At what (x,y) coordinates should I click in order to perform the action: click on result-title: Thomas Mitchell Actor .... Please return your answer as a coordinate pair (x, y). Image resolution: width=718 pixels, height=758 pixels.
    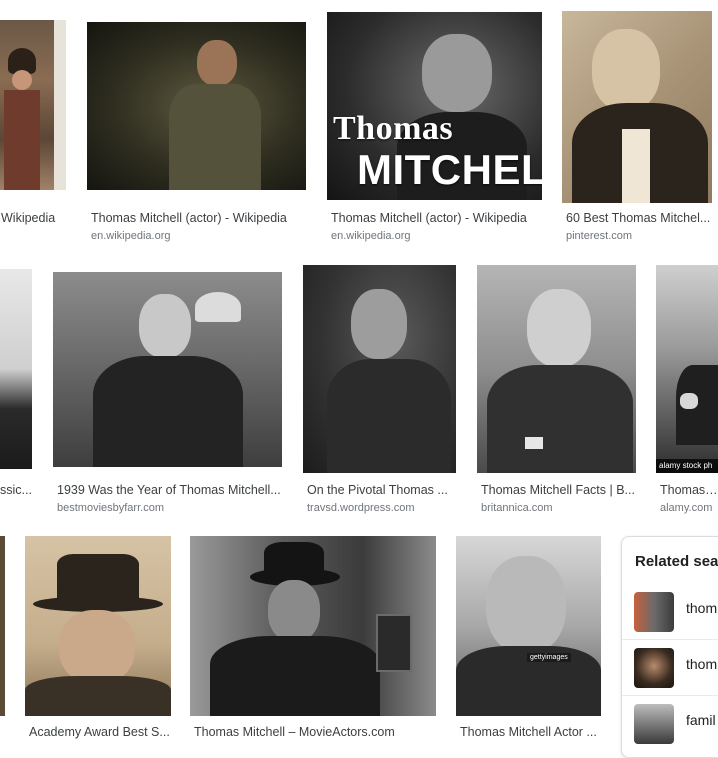
    Looking at the image, I should click on (531, 732).